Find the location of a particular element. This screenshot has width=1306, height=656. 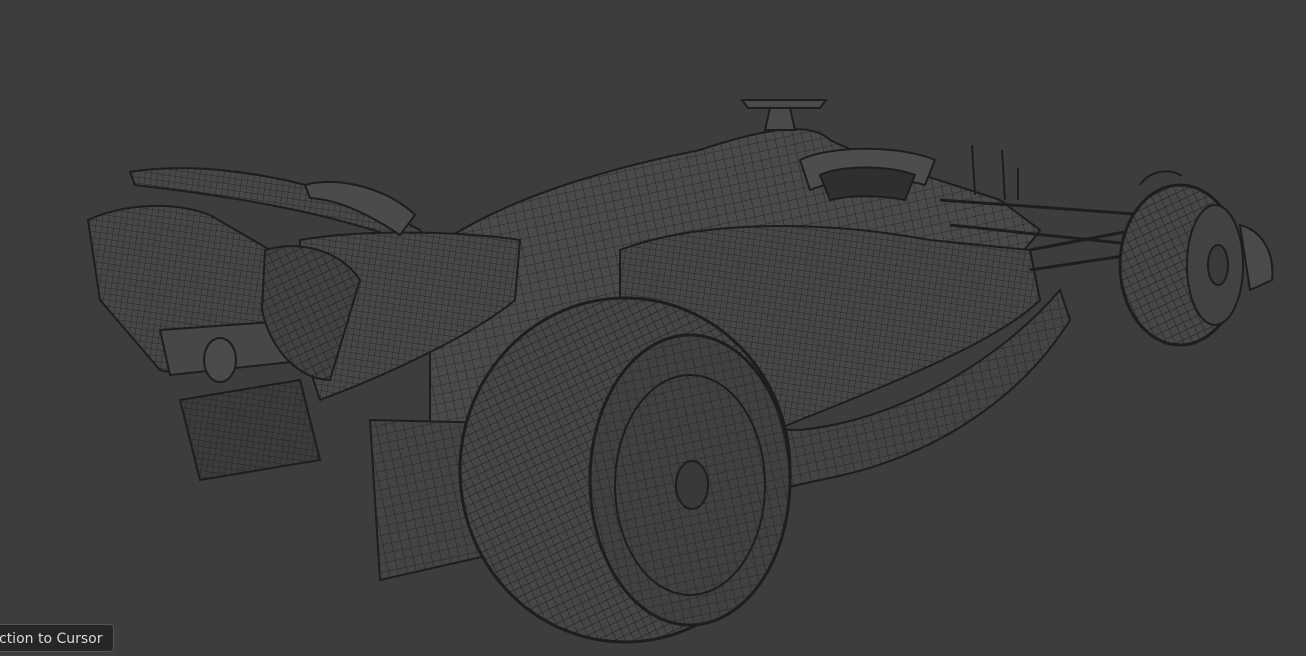

front-tyre is located at coordinates (1181, 258).